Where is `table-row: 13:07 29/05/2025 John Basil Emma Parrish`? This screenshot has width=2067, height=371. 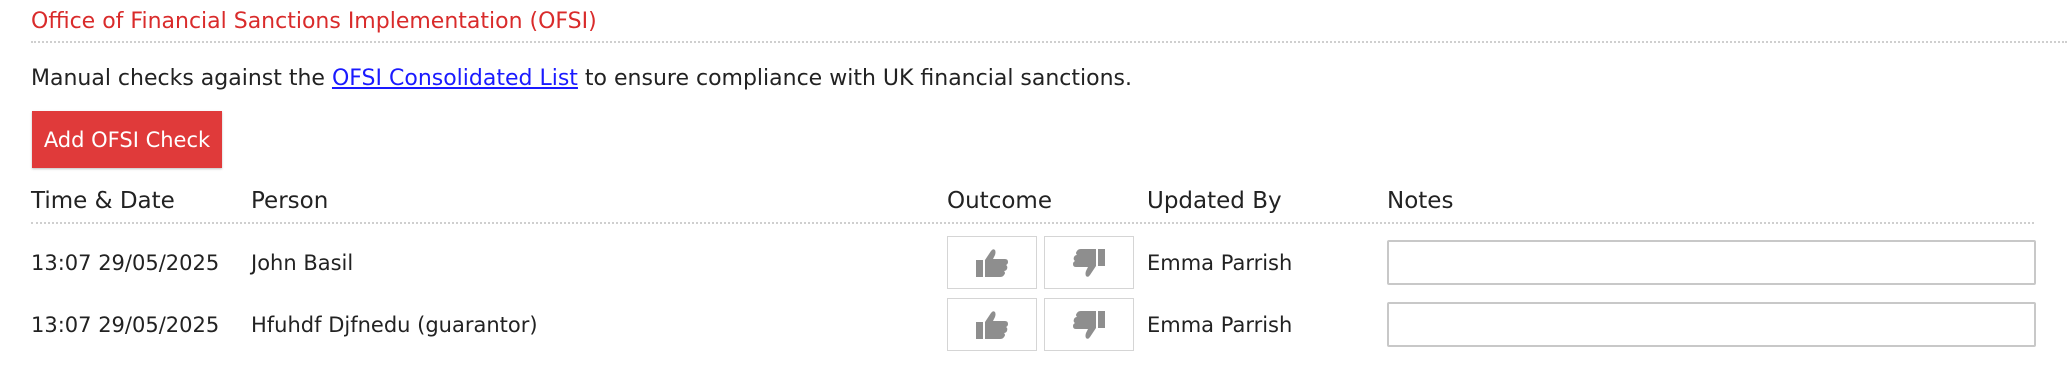 table-row: 13:07 29/05/2025 John Basil Emma Parrish is located at coordinates (1033, 263).